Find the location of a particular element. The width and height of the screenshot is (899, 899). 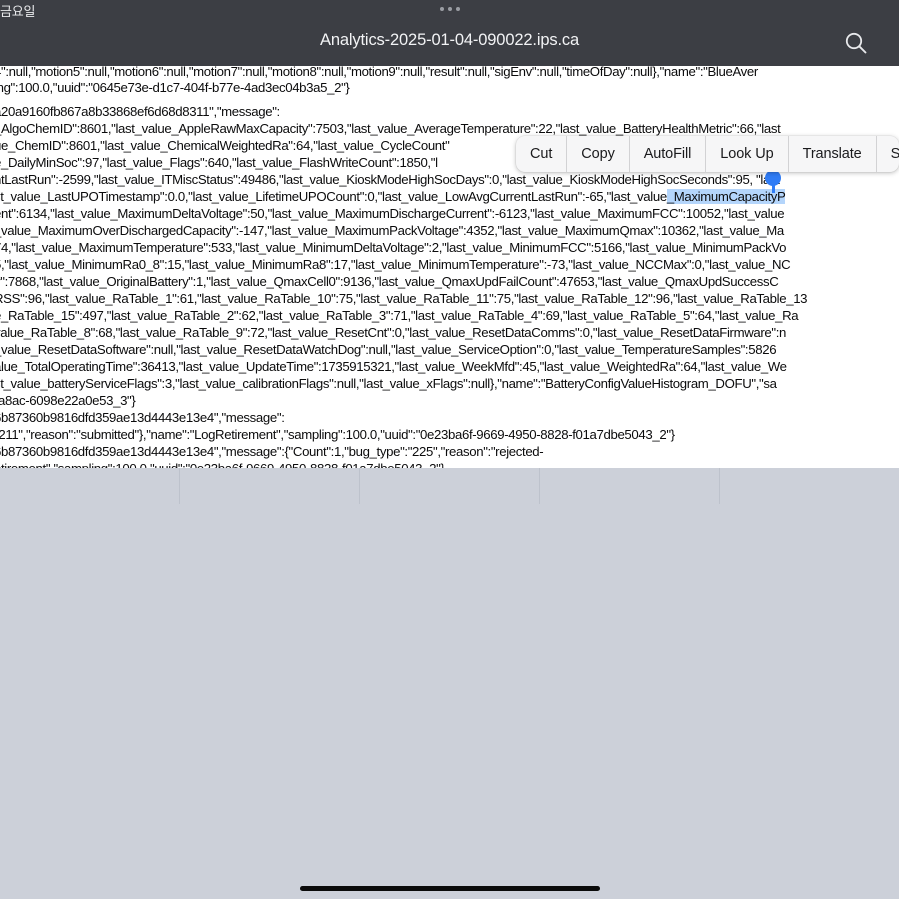

selected-text: _MaximumCapacityP is located at coordinates (726, 196).